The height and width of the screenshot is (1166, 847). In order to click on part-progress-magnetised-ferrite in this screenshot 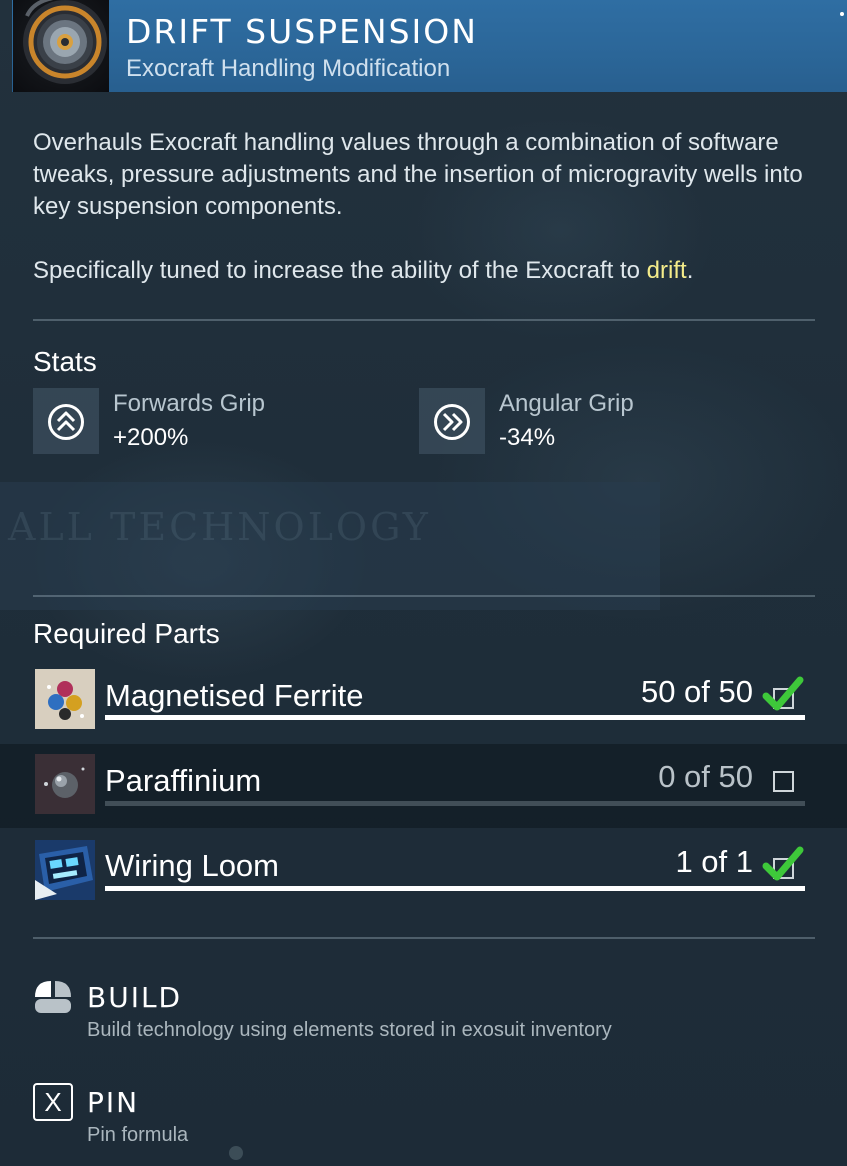, I will do `click(455, 717)`.